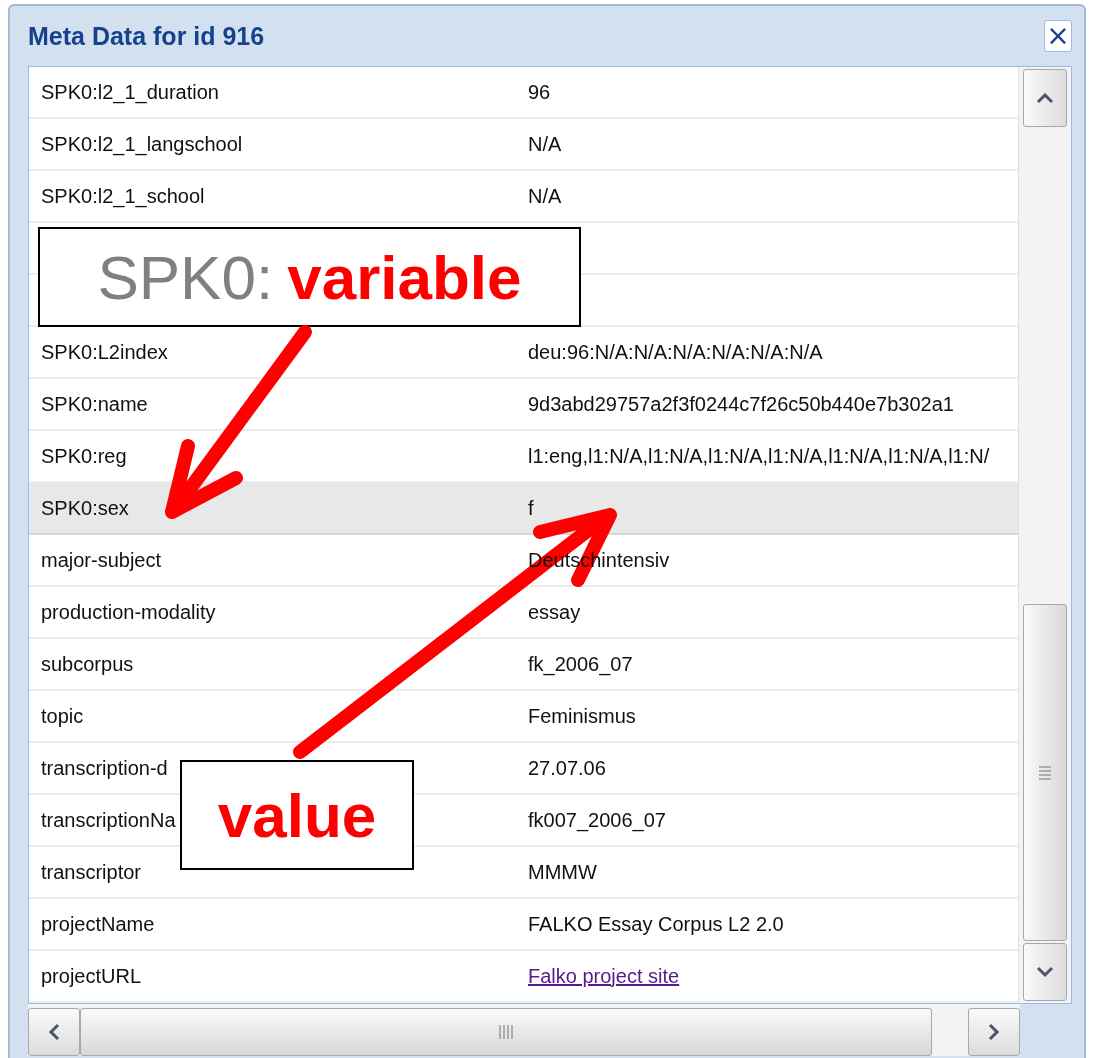  Describe the element at coordinates (91, 871) in the screenshot. I see `table-cell: transcriptor` at that location.